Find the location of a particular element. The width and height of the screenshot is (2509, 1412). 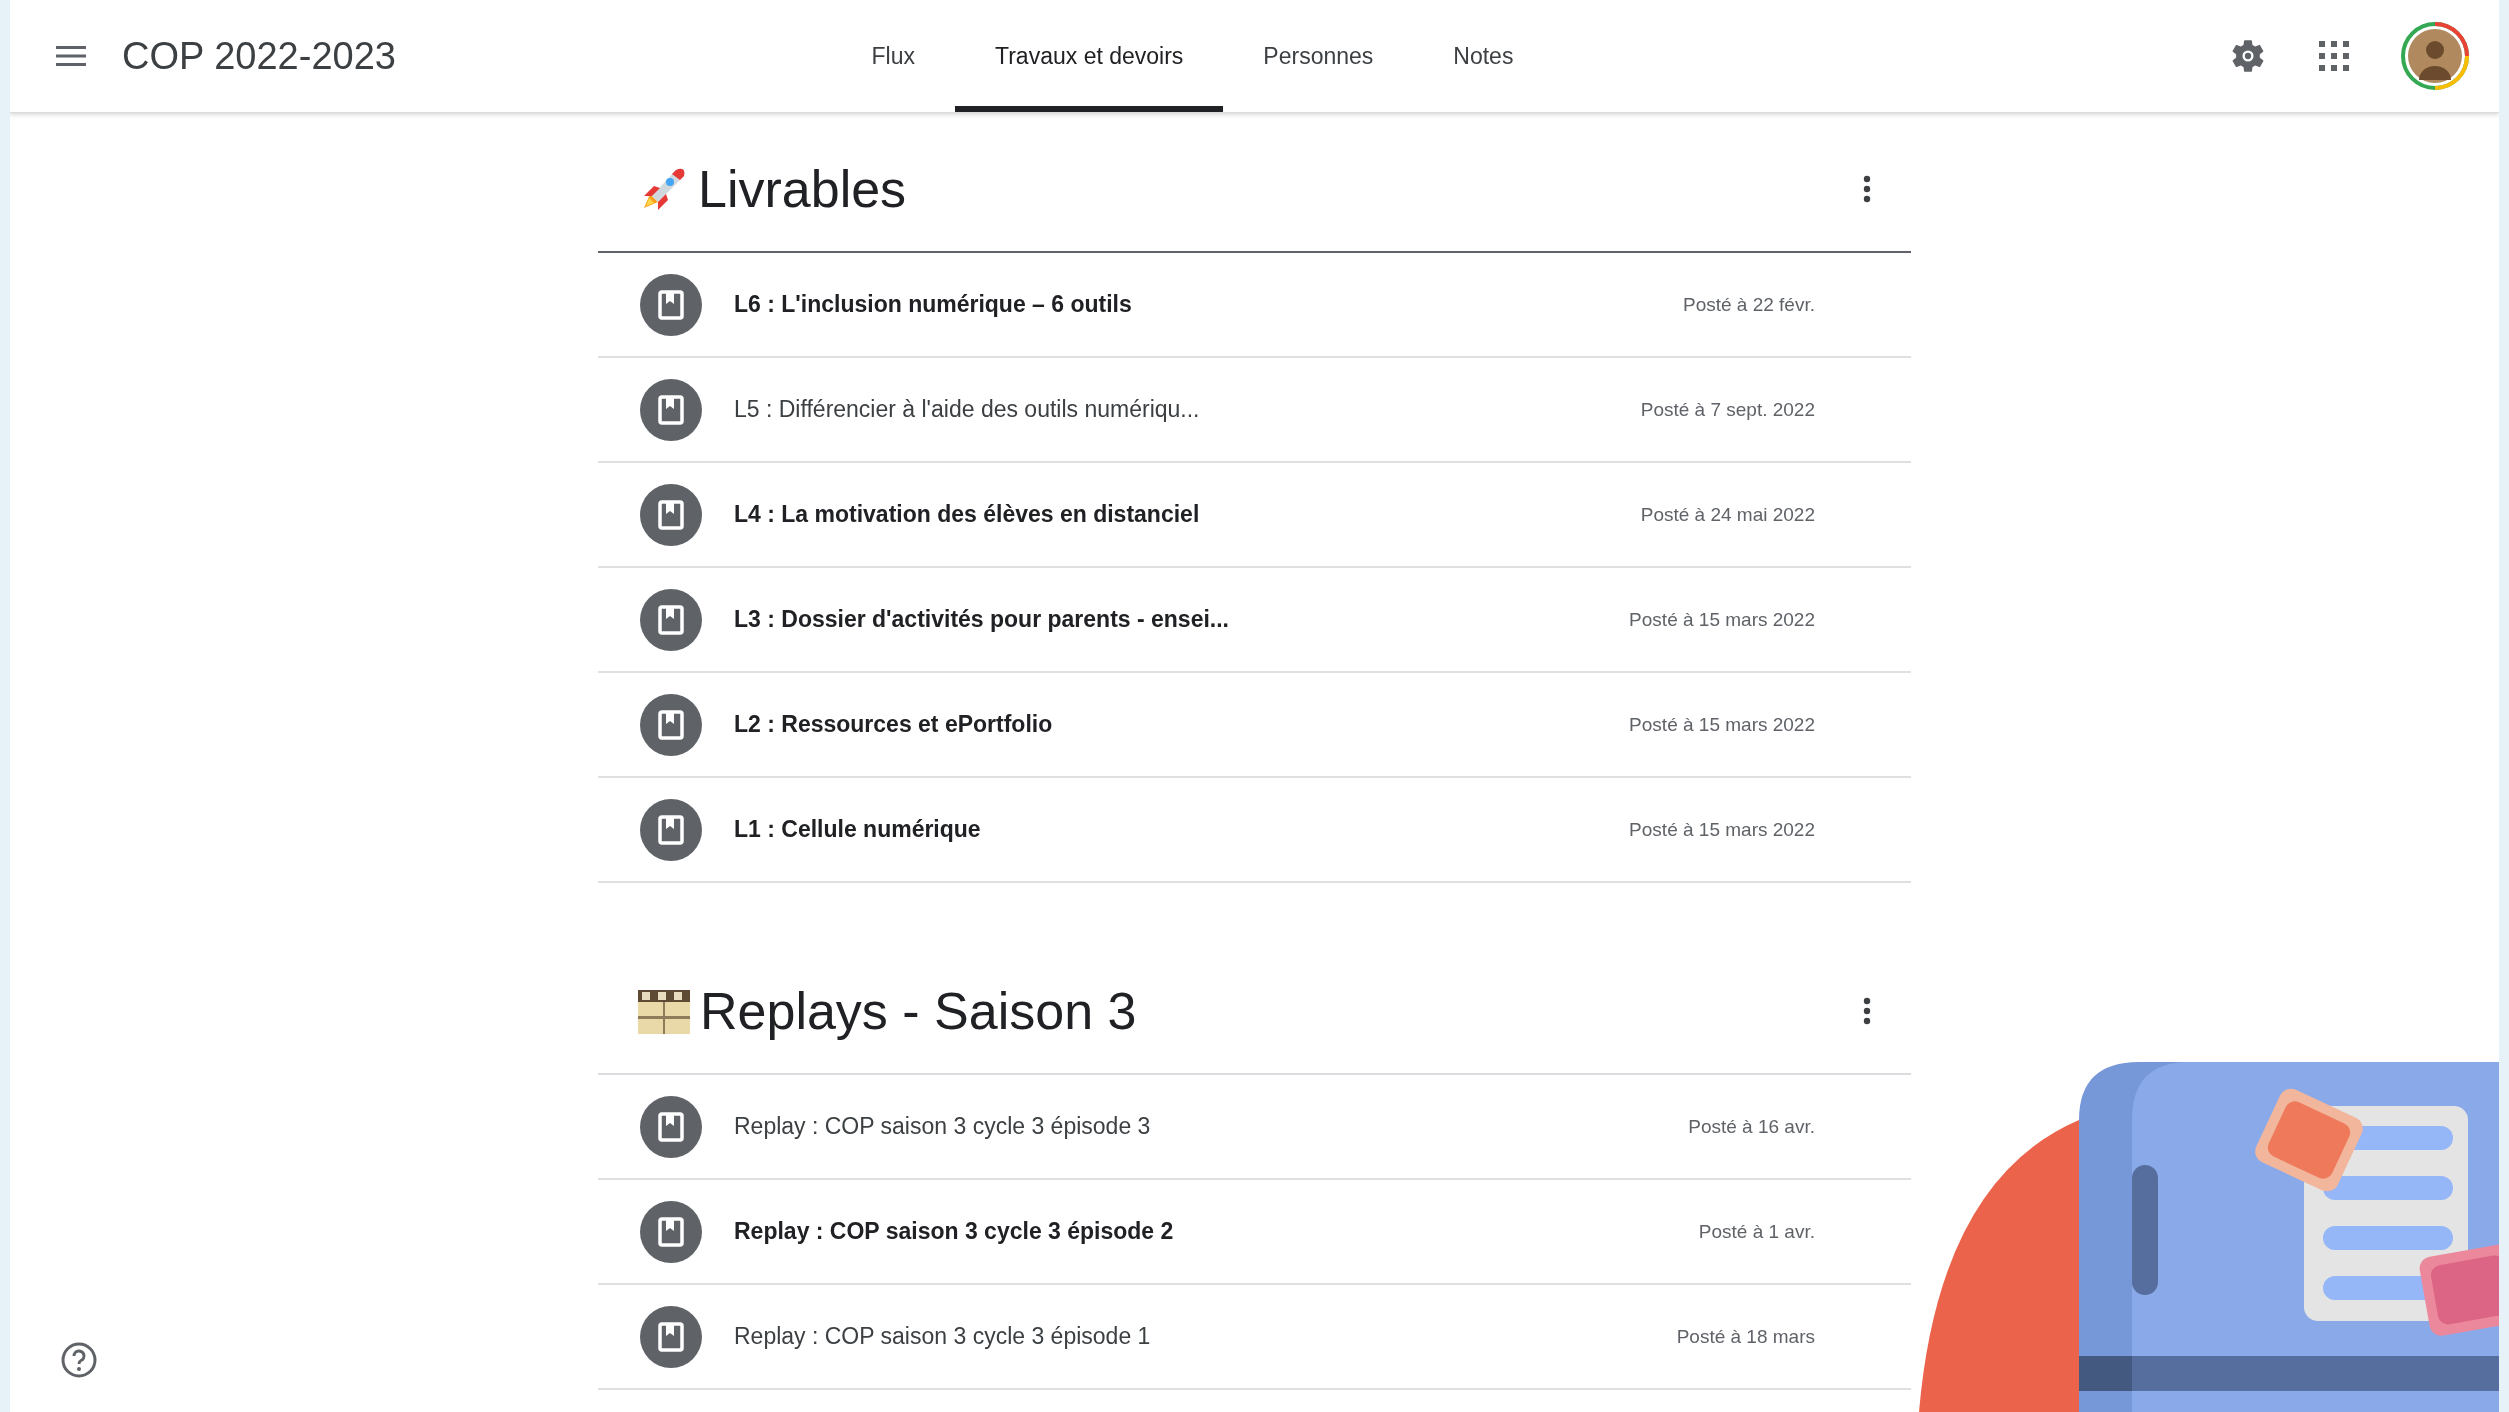

posted-date: Posté à 16 avr. is located at coordinates (1751, 1126).